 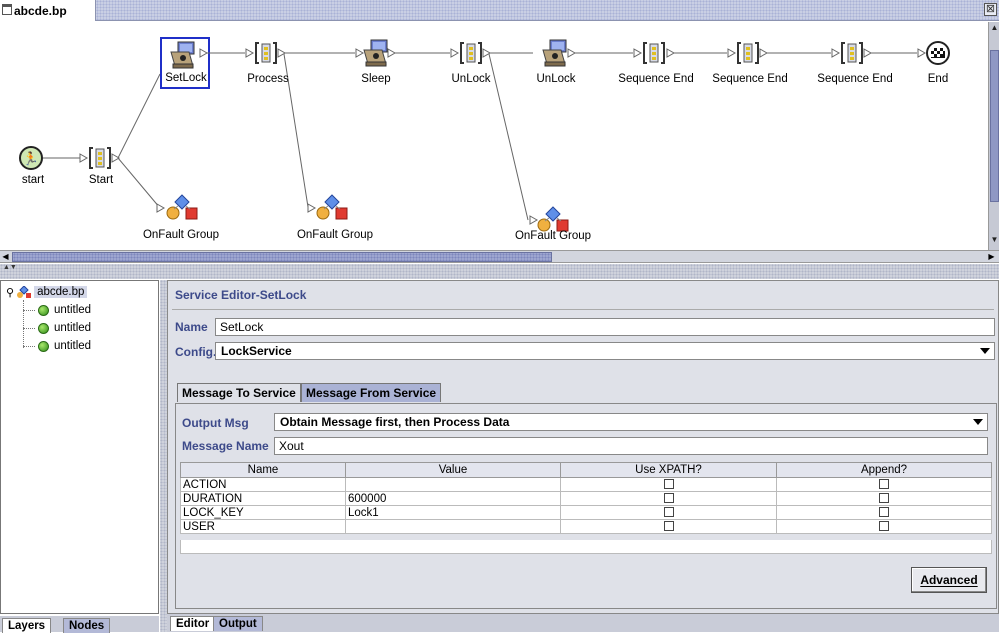 What do you see at coordinates (61, 292) in the screenshot?
I see `tree-root-label: abcde.bp` at bounding box center [61, 292].